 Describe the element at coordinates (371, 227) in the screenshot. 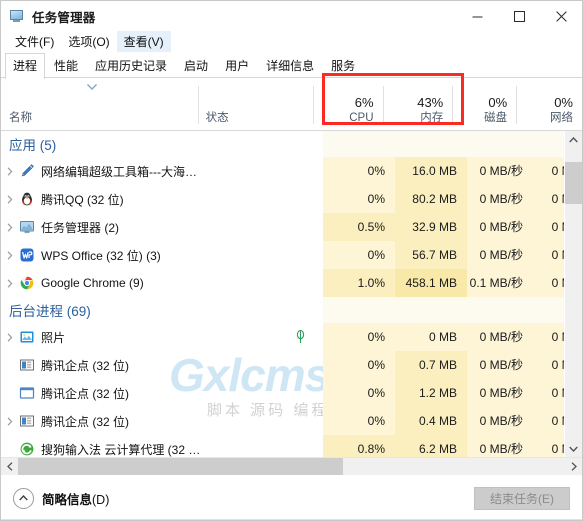

I see `process-cpu-cell-value: 0.5%` at that location.